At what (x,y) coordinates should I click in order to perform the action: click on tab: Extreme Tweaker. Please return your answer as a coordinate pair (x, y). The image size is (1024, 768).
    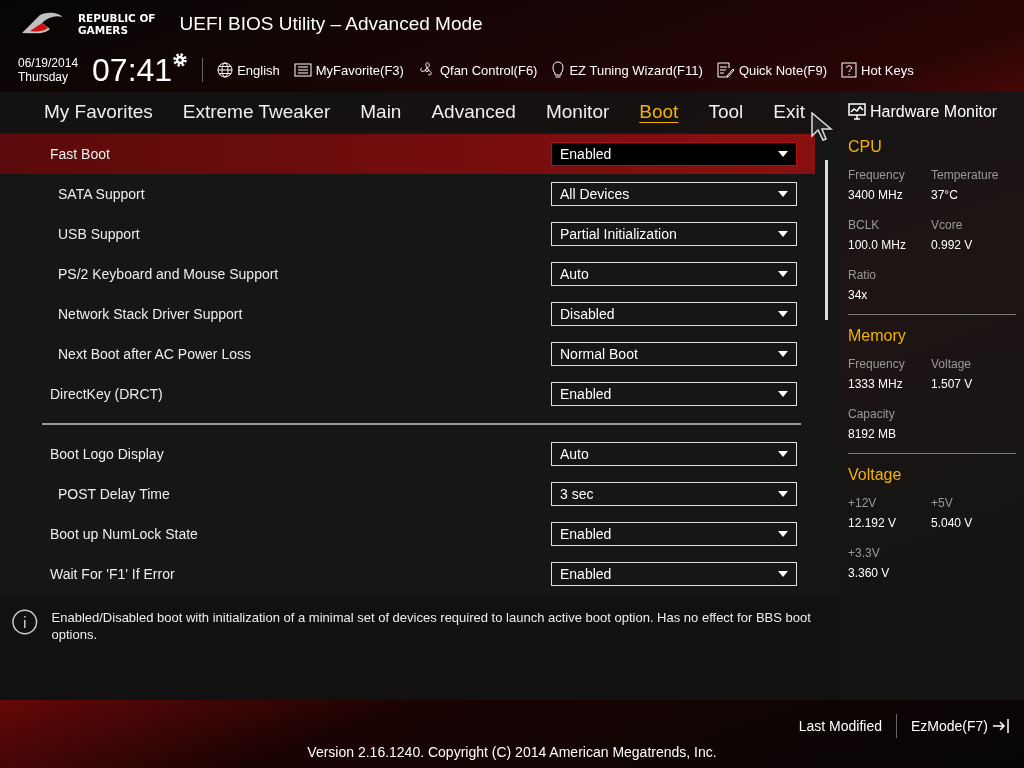
    Looking at the image, I should click on (256, 112).